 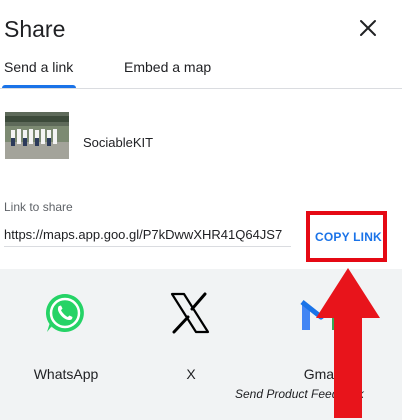 What do you see at coordinates (191, 374) in the screenshot?
I see `share-label-x: X` at bounding box center [191, 374].